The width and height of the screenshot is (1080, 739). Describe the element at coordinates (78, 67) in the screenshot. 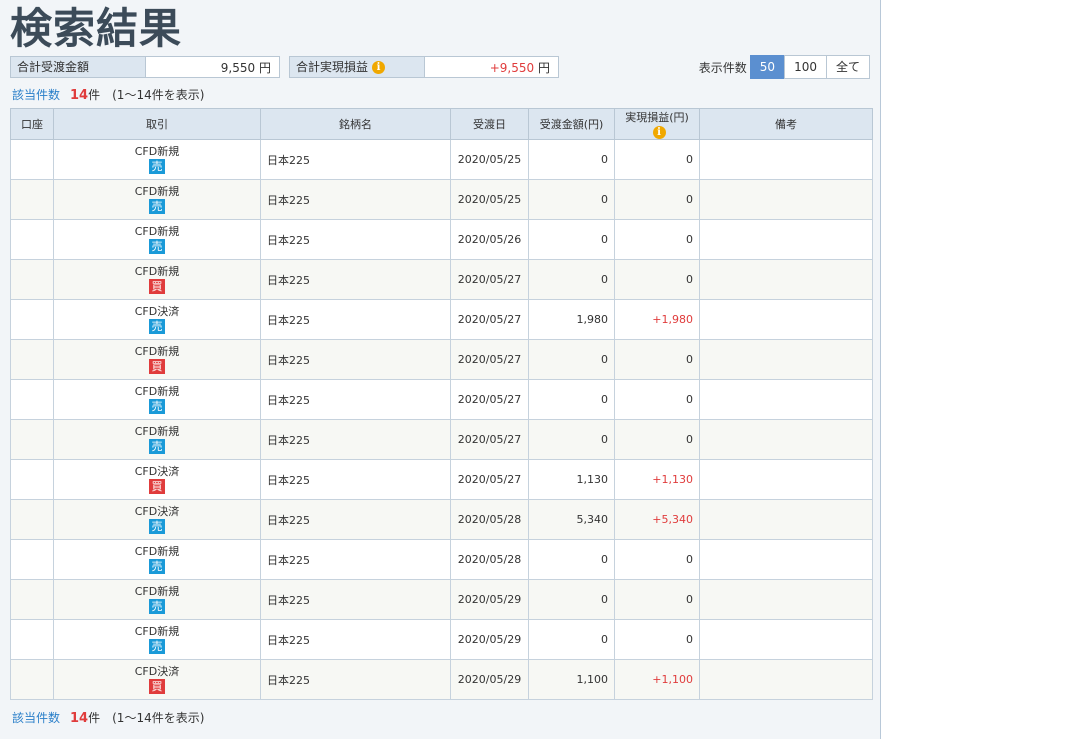

I see `total-transfer-label: 合計受渡金額` at that location.